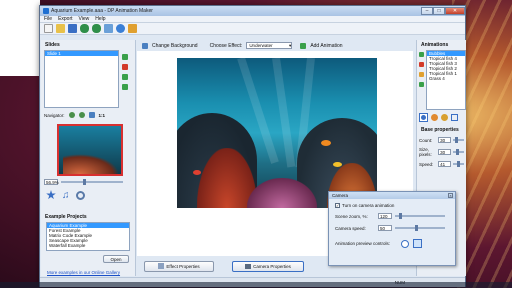  I want to click on camera-properties-label: Camera Properties, so click(272, 266).